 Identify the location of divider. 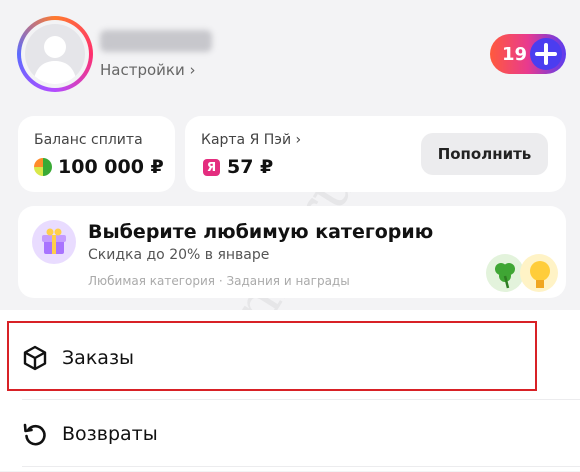
(301, 466).